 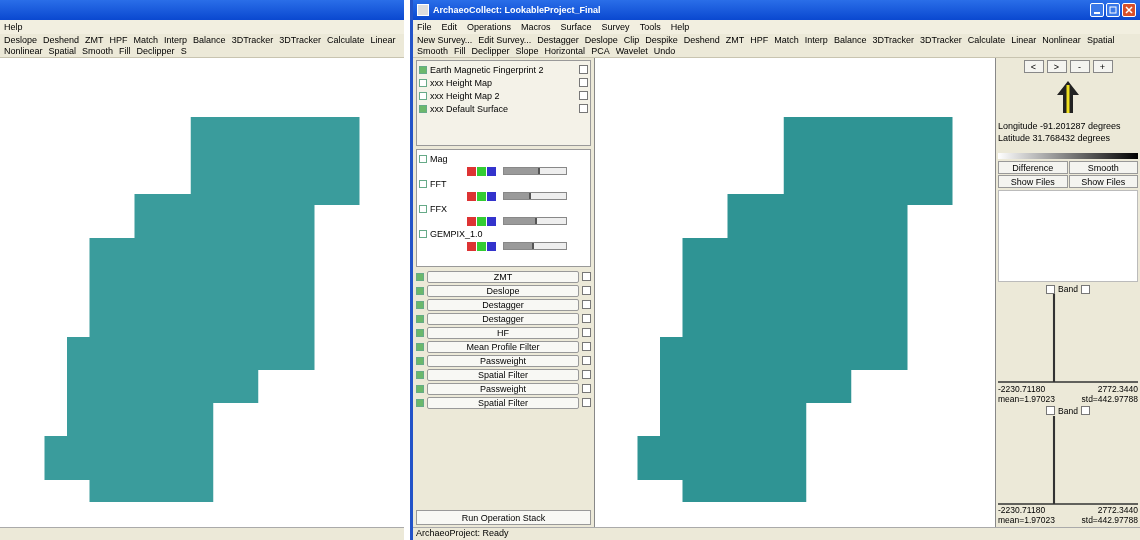 What do you see at coordinates (1129, 10) in the screenshot?
I see `close-button` at bounding box center [1129, 10].